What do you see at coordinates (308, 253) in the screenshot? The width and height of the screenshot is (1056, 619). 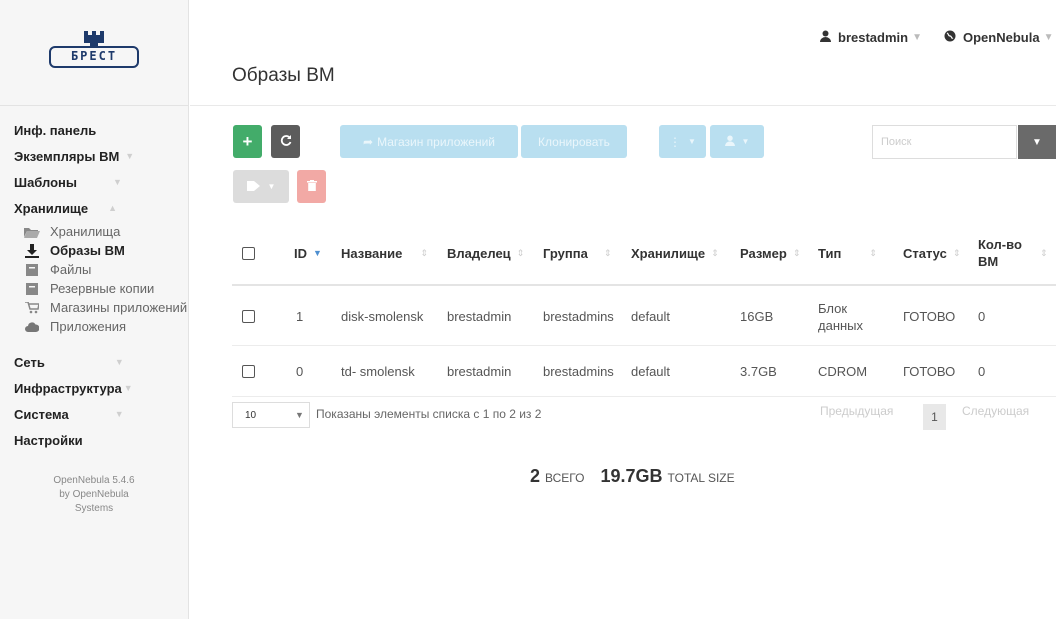 I see `column-id: ID ▼` at bounding box center [308, 253].